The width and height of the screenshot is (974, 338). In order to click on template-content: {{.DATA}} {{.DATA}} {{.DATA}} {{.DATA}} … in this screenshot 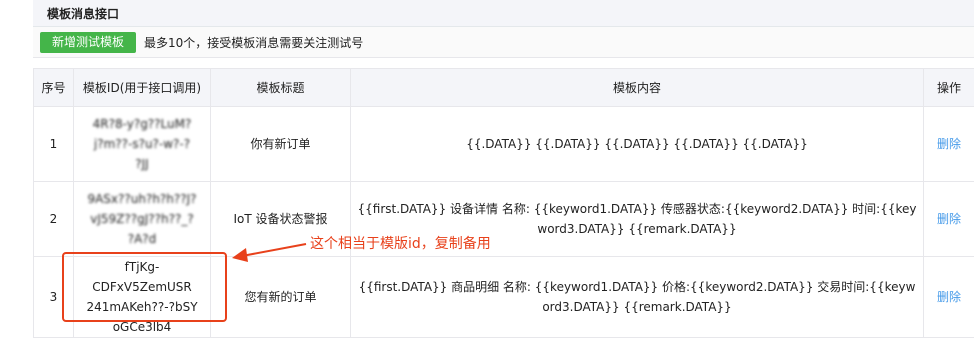, I will do `click(637, 144)`.